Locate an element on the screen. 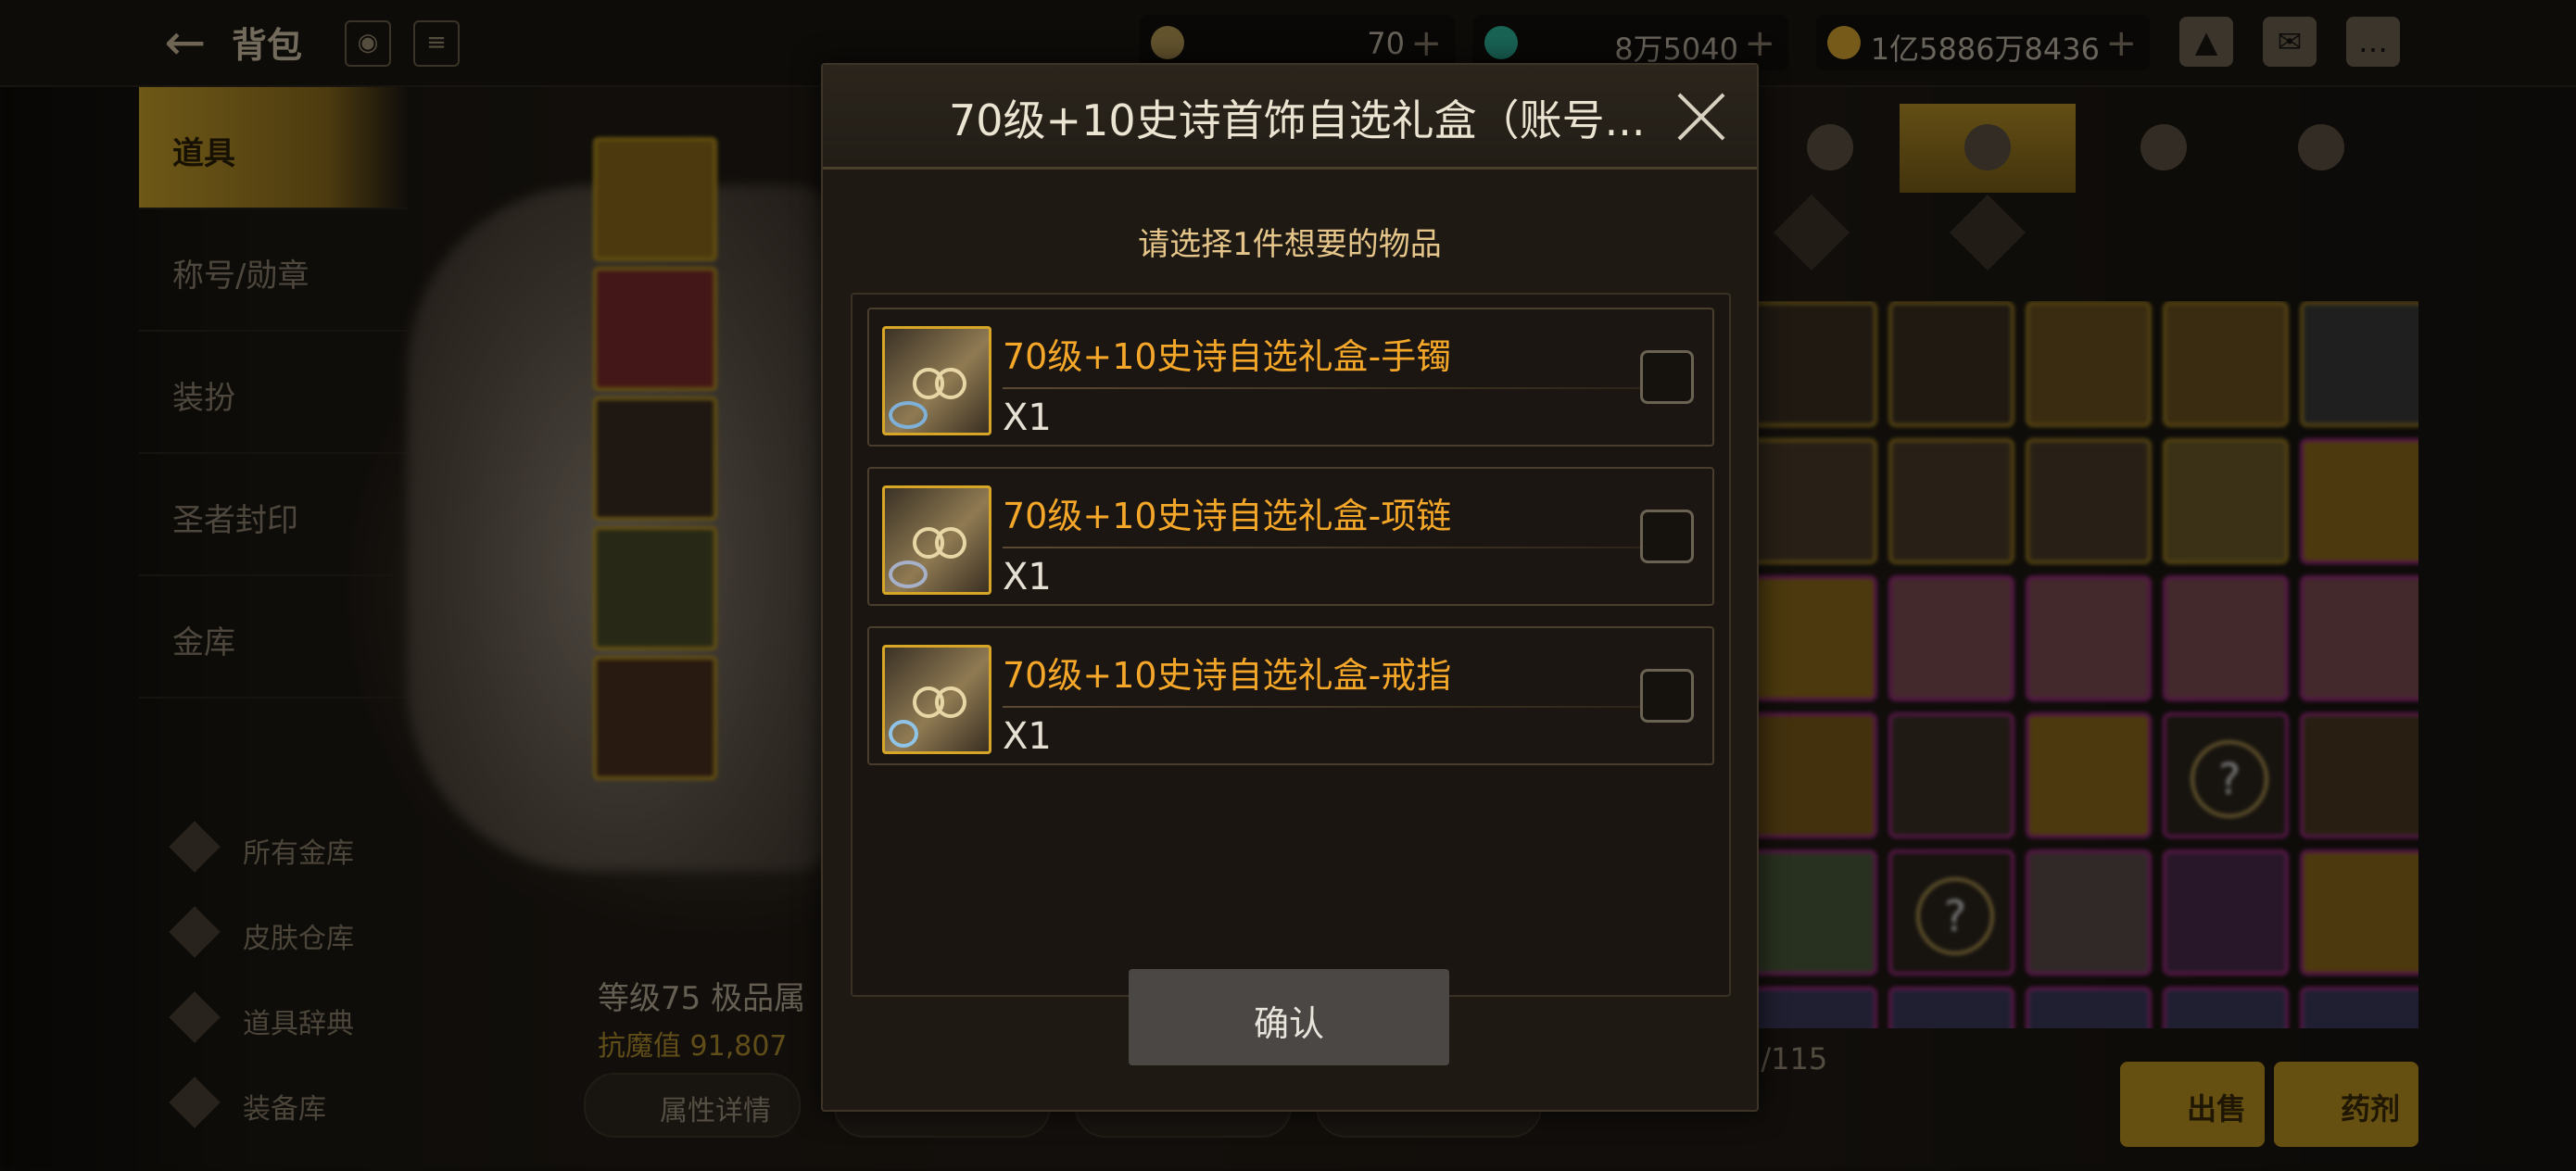 Image resolution: width=2576 pixels, height=1171 pixels. dialog-subtitle: 请选择1件想要的物品 is located at coordinates (1290, 245).